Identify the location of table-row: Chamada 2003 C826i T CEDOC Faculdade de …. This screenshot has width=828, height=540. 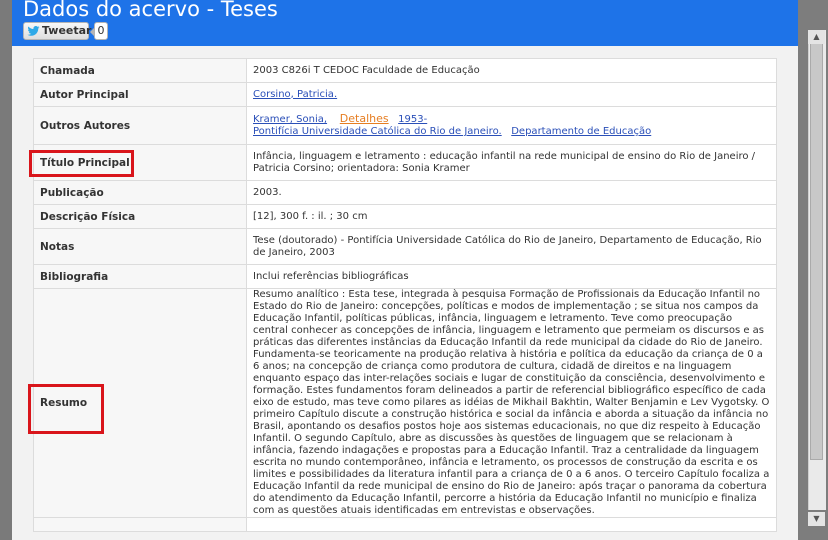
(405, 70).